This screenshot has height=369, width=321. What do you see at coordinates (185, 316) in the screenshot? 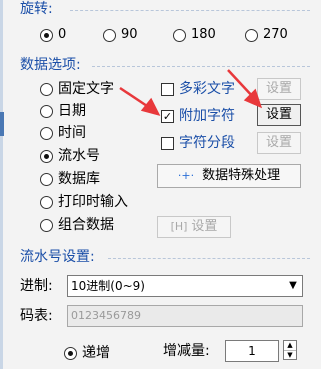
I see `code-table-field: 0123456789` at bounding box center [185, 316].